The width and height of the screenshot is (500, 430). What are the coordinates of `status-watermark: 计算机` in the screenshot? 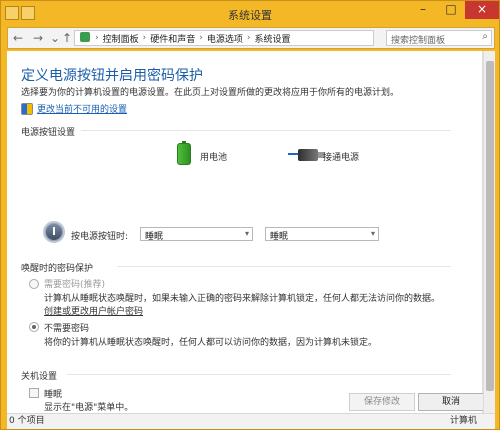 It's located at (463, 421).